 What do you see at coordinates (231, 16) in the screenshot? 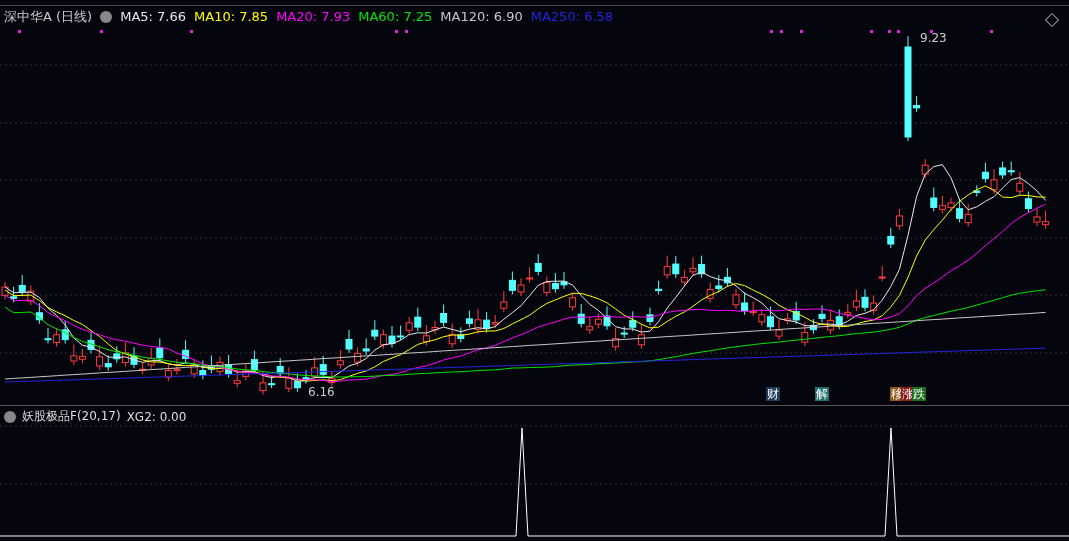
I see `moving-average-value: MA10: 7.85` at bounding box center [231, 16].